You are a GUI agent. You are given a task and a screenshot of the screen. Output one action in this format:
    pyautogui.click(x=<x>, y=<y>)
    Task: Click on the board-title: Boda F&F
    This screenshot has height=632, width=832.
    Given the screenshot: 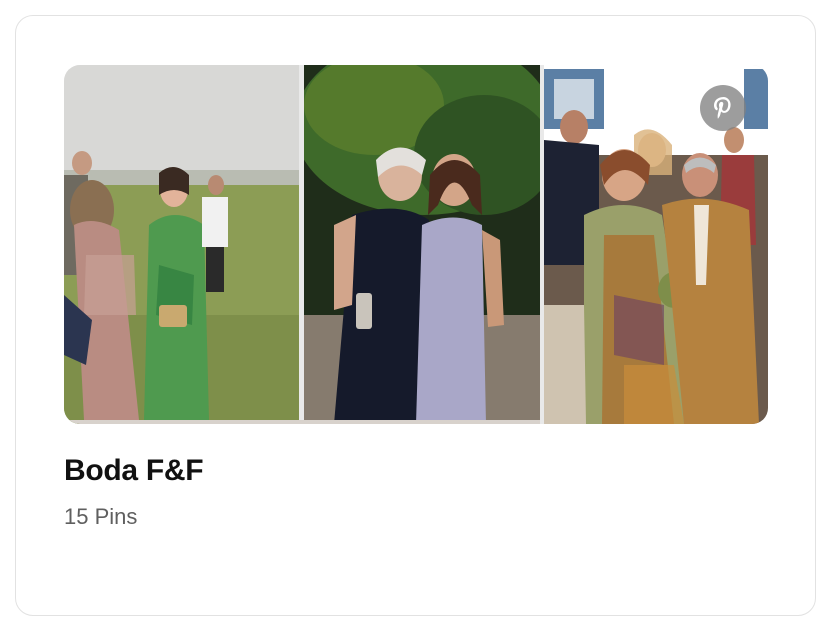 What is the action you would take?
    pyautogui.click(x=134, y=471)
    